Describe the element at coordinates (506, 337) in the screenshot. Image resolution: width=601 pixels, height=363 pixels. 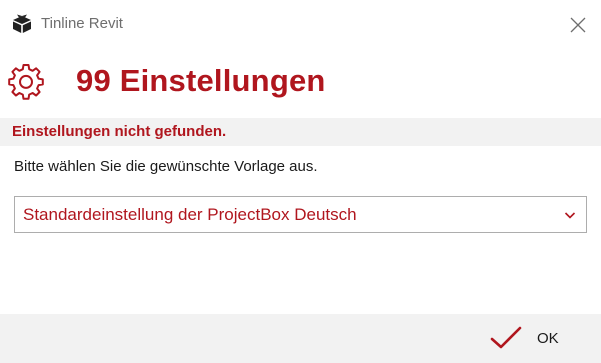
I see `checkmark-icon` at that location.